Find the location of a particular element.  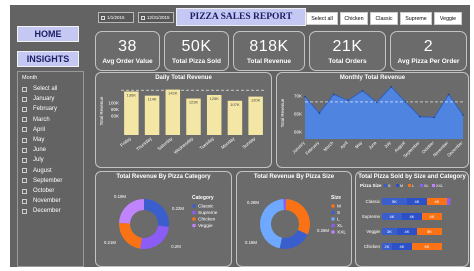

kpi-label: Total Pizza Sold is located at coordinates (196, 61).